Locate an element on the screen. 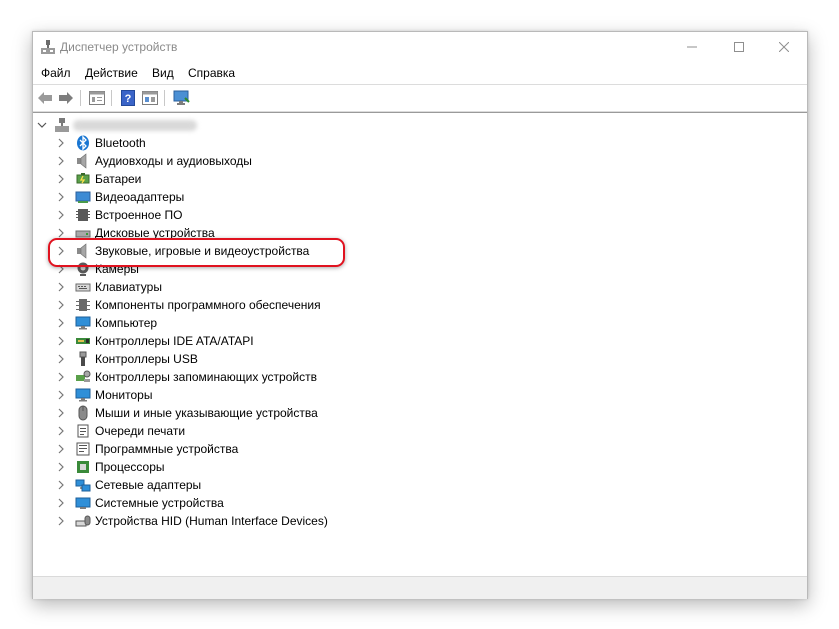 This screenshot has height=629, width=839. tree-category: Контроллеры запоминающих устройств is located at coordinates (403, 377).